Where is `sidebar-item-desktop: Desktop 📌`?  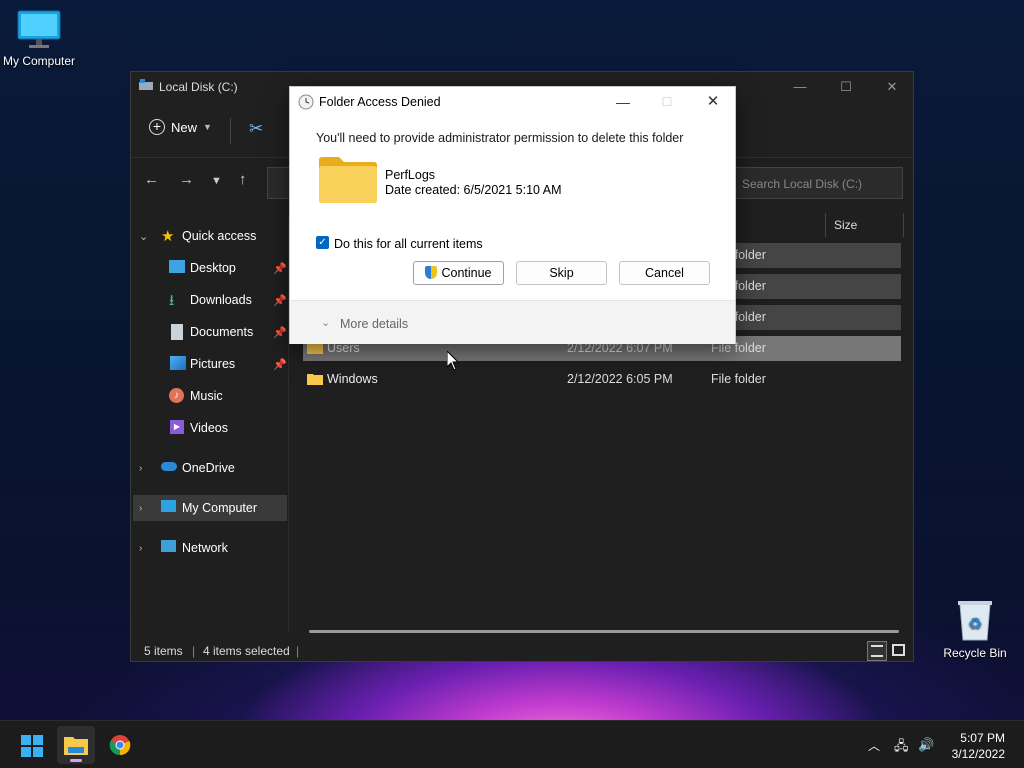 sidebar-item-desktop: Desktop 📌 is located at coordinates (210, 268).